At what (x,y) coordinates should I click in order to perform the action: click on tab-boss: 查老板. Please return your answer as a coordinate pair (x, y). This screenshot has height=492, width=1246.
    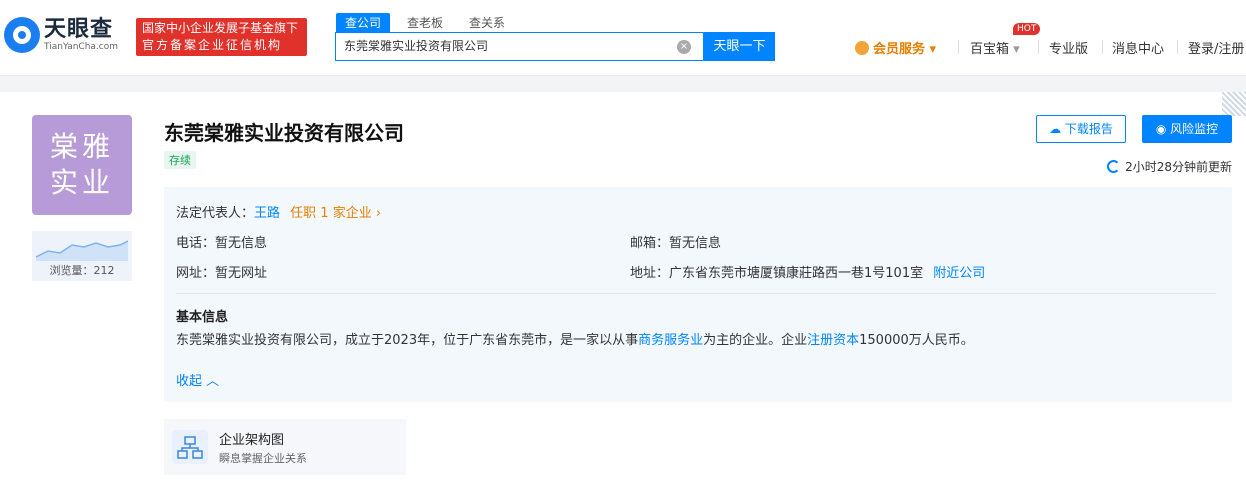
    Looking at the image, I should click on (425, 22).